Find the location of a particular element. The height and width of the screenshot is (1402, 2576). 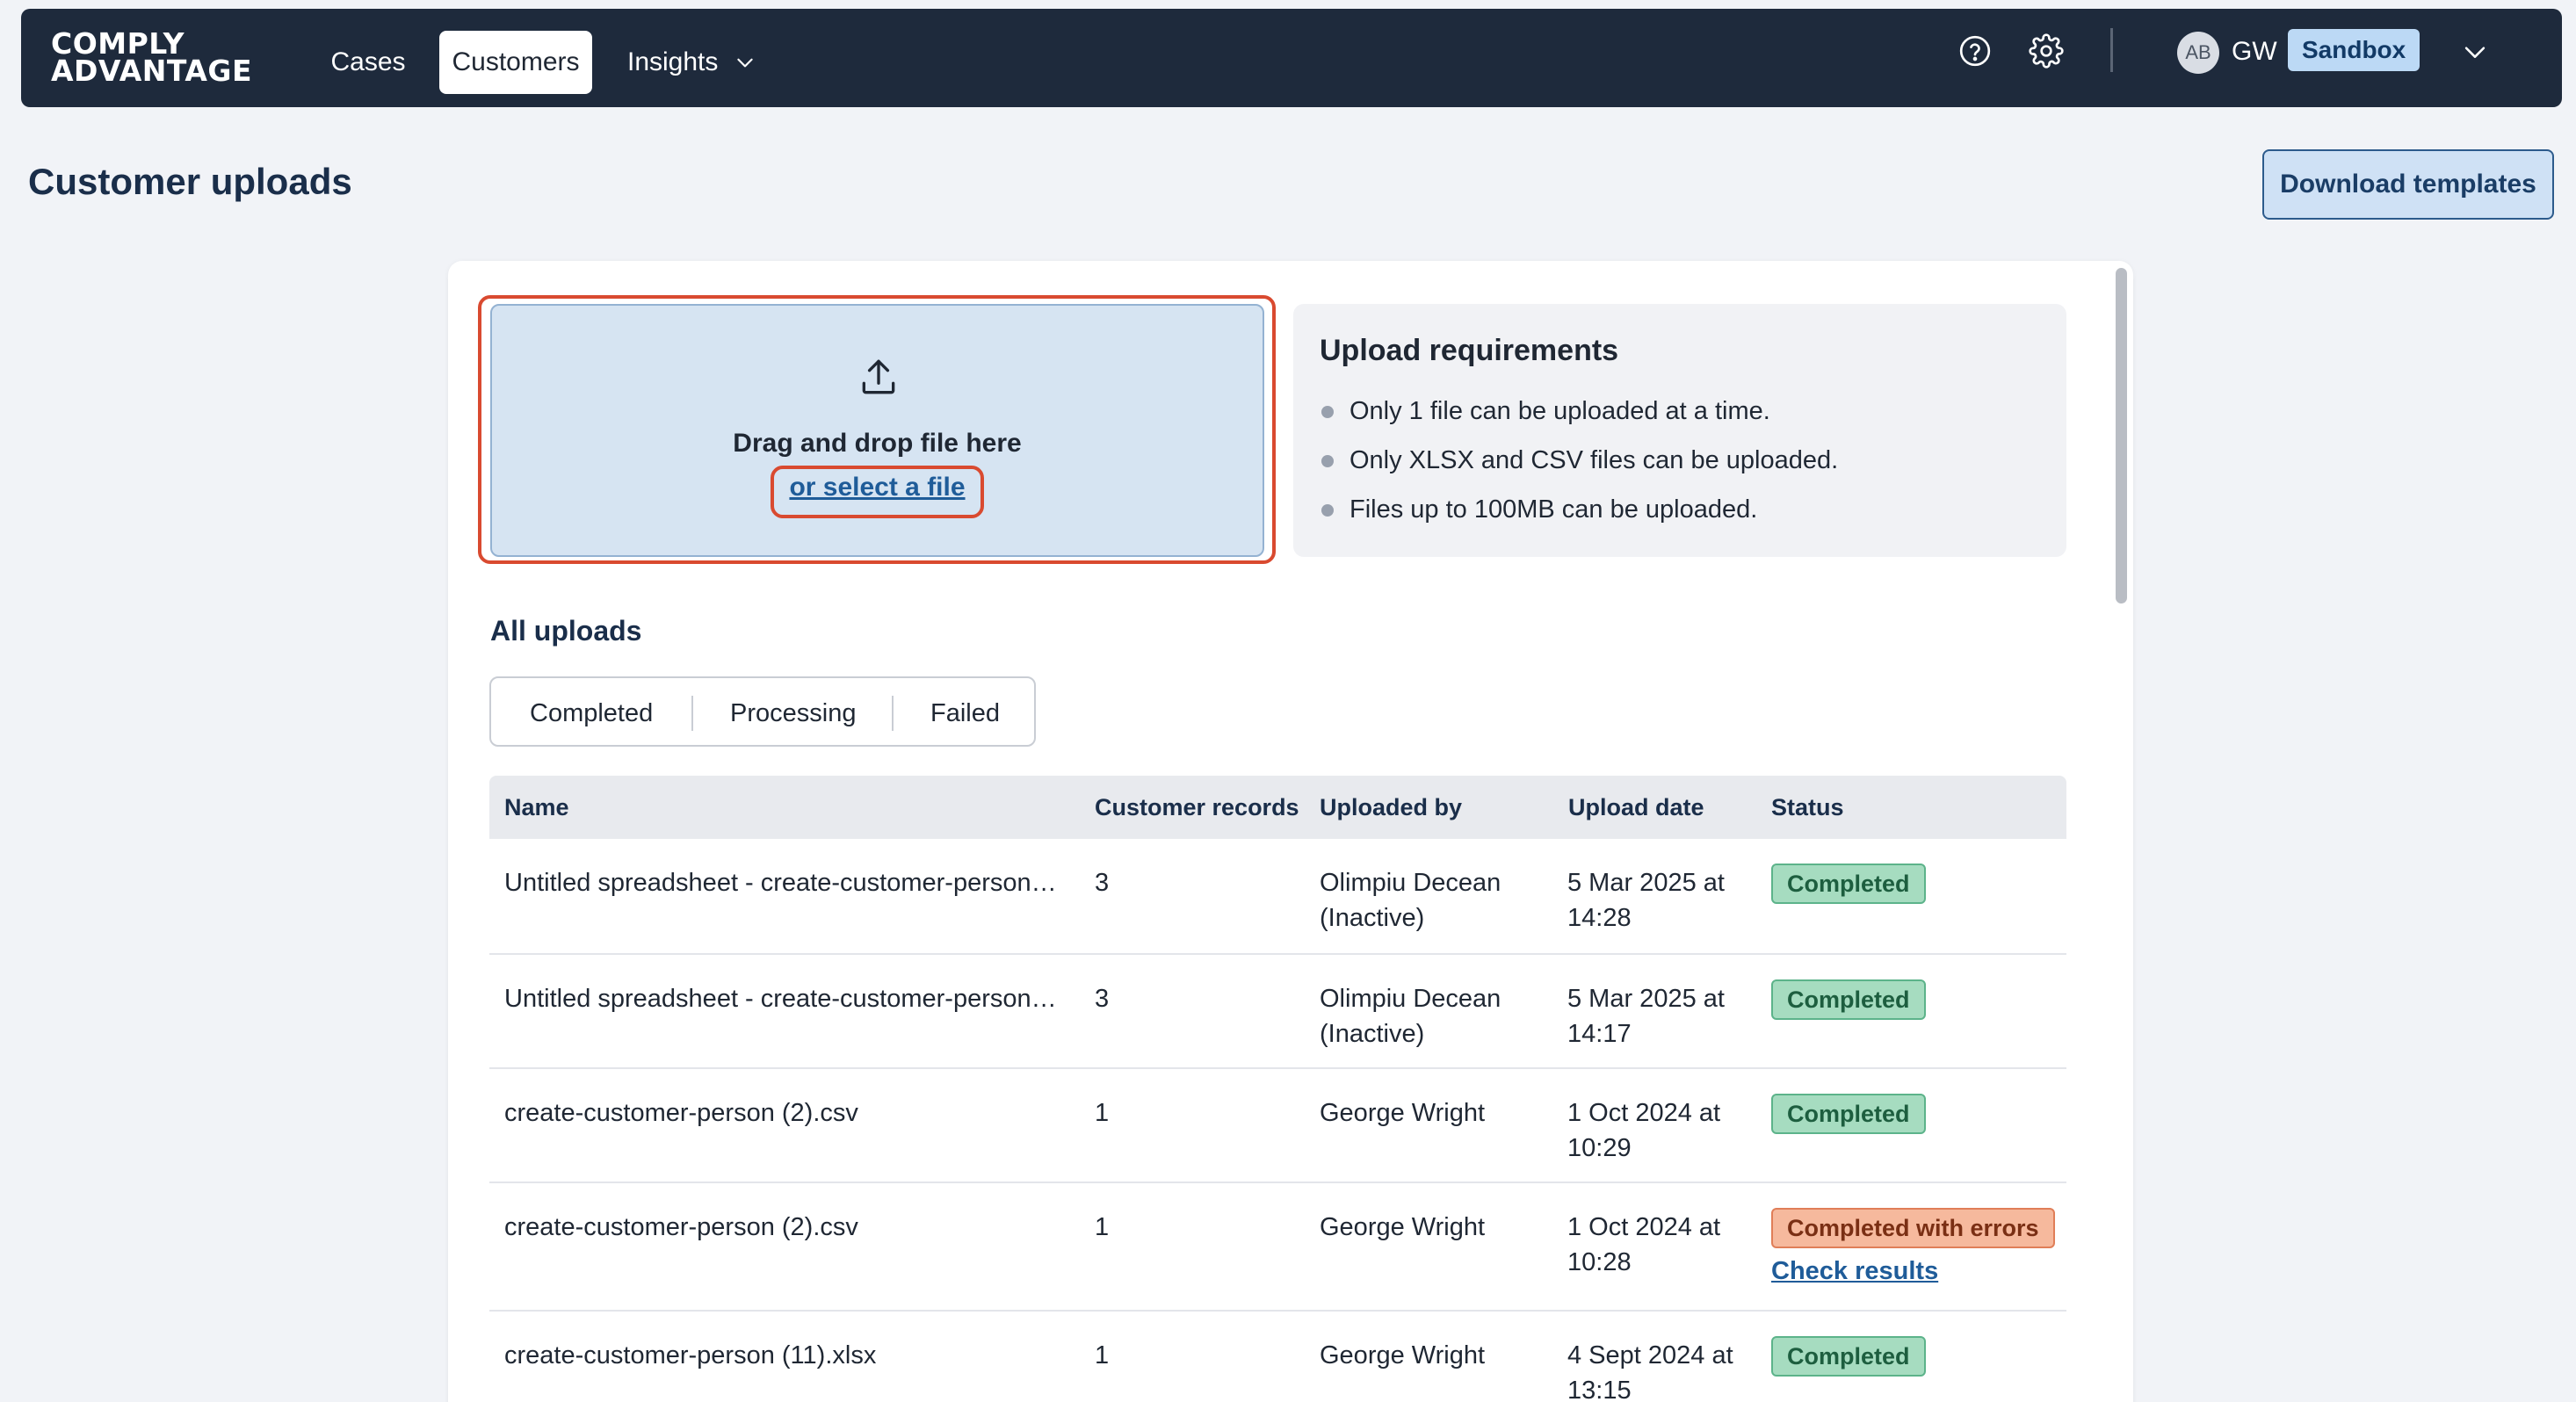

filter-completed: Completed is located at coordinates (591, 713).